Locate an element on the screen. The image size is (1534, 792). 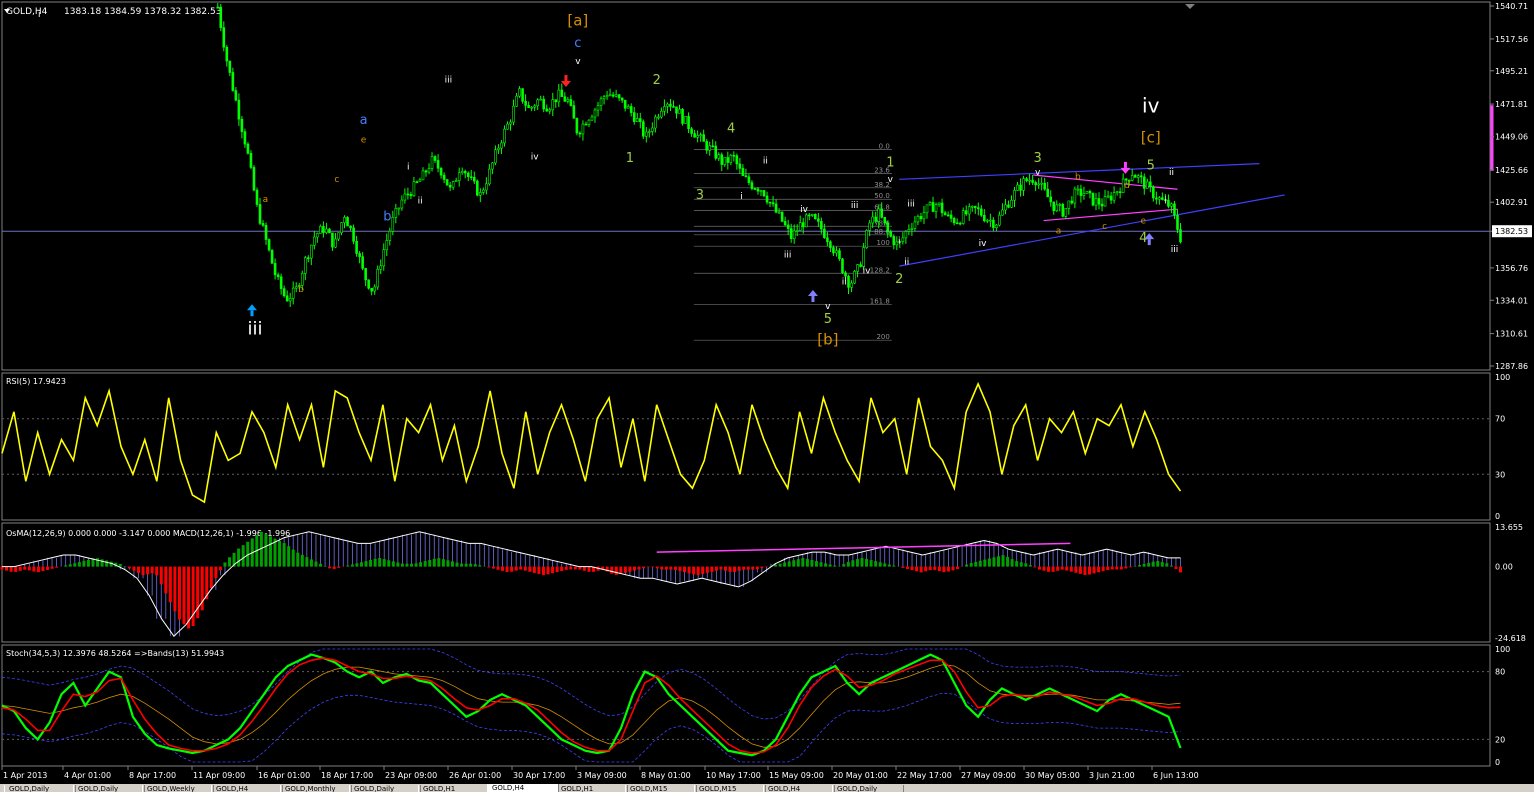
wave-label: v is located at coordinates (828, 307).